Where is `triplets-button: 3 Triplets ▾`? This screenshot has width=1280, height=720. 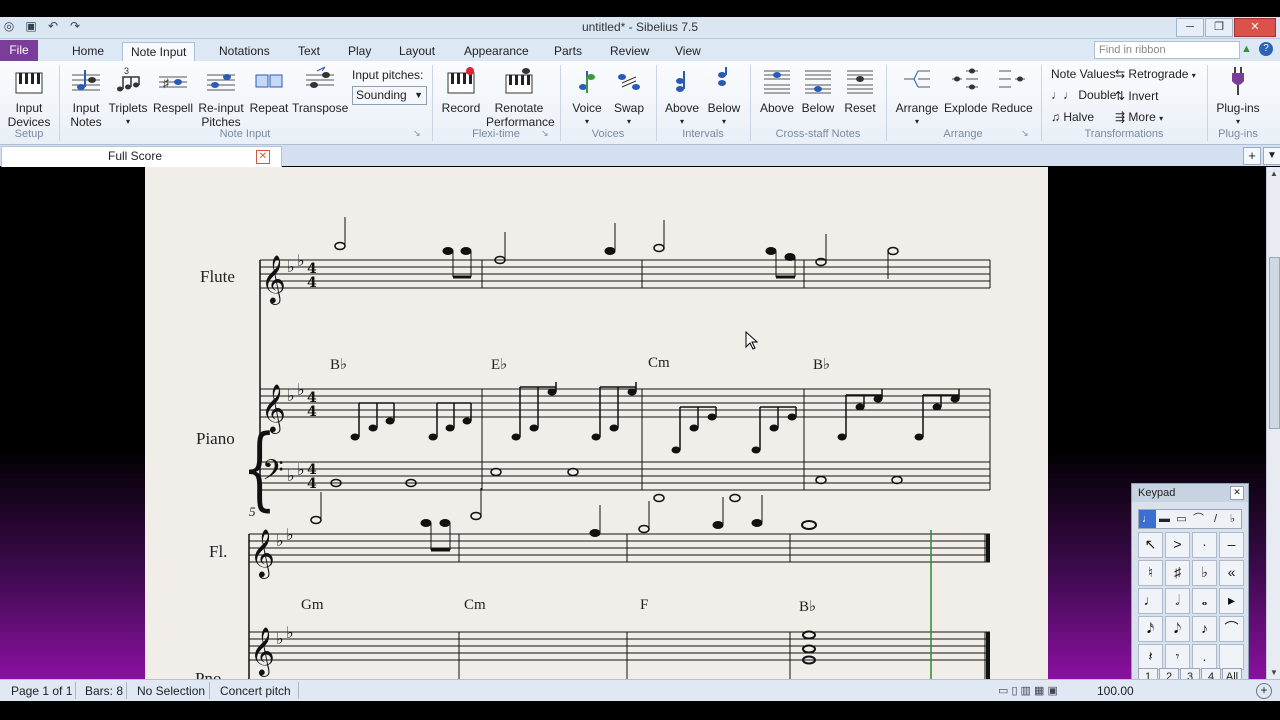 triplets-button: 3 Triplets ▾ is located at coordinates (128, 97).